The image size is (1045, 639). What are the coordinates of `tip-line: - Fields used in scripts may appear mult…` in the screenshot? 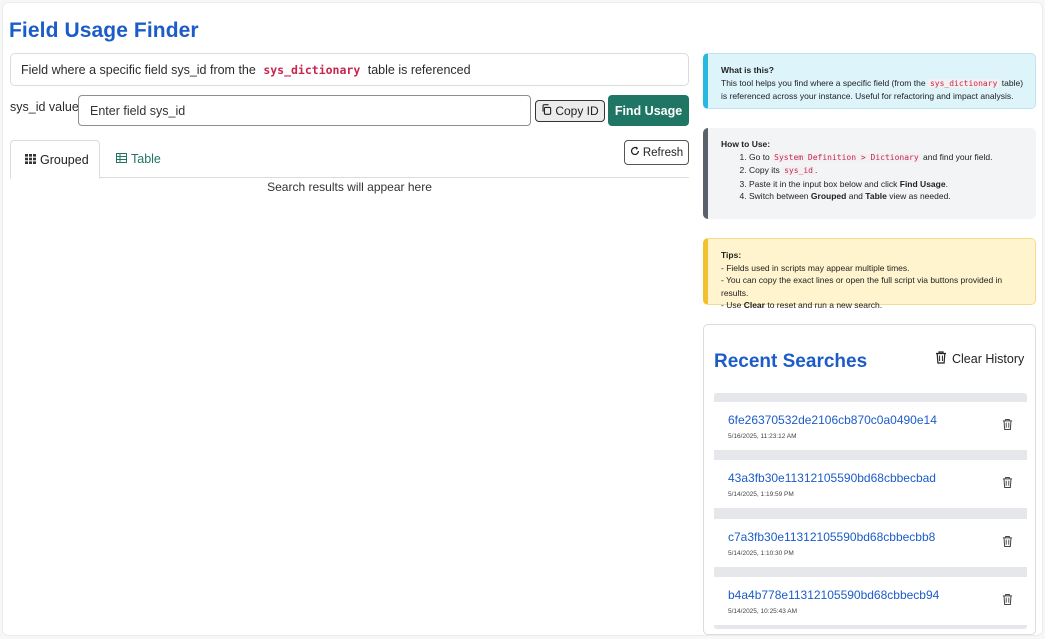 It's located at (815, 267).